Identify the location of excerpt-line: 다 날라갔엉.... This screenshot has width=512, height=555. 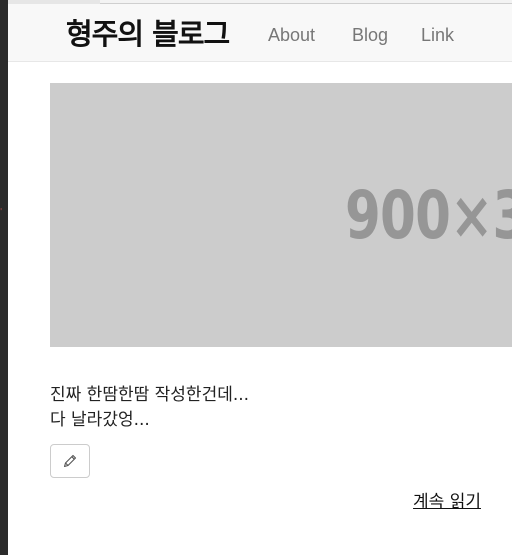
(100, 420).